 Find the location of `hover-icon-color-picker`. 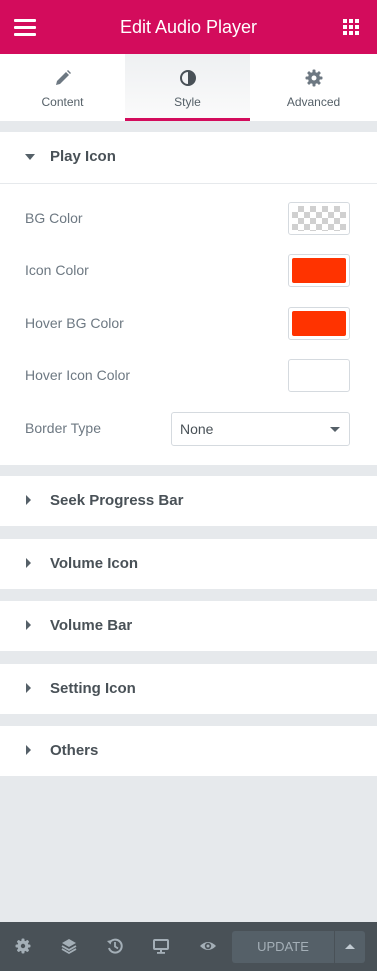

hover-icon-color-picker is located at coordinates (319, 375).